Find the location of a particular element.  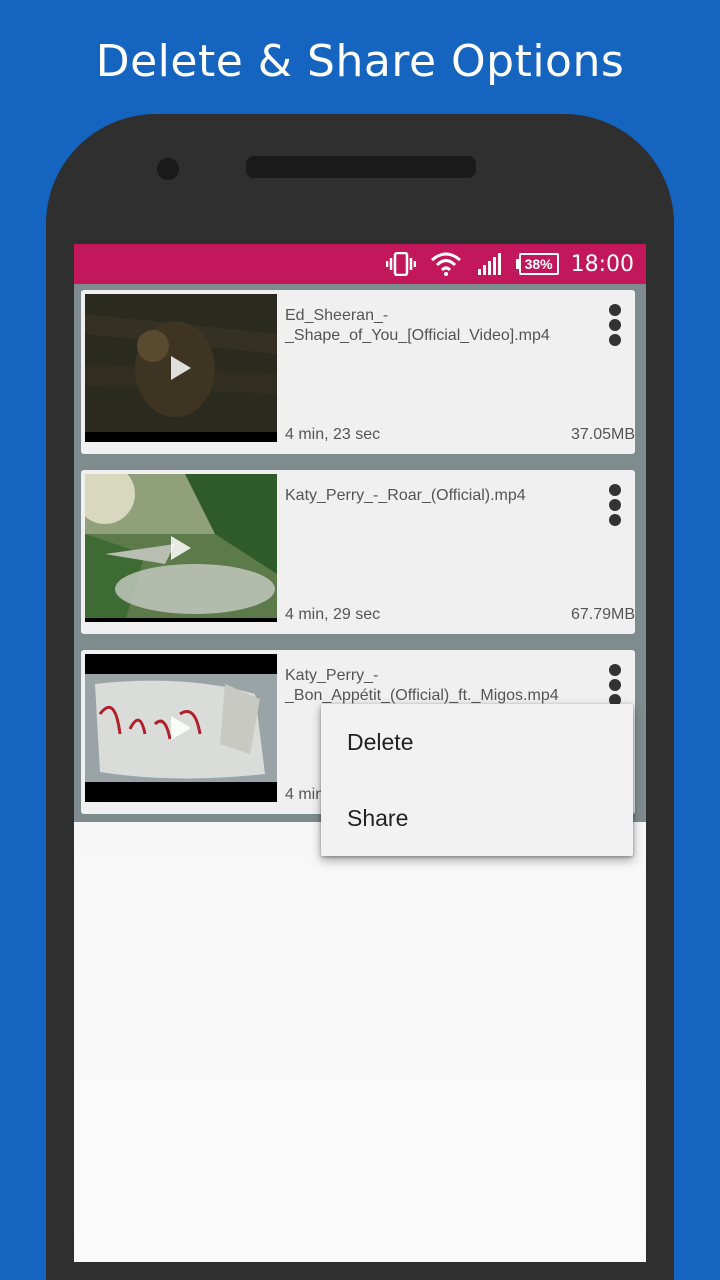

wifi-icon is located at coordinates (446, 264).